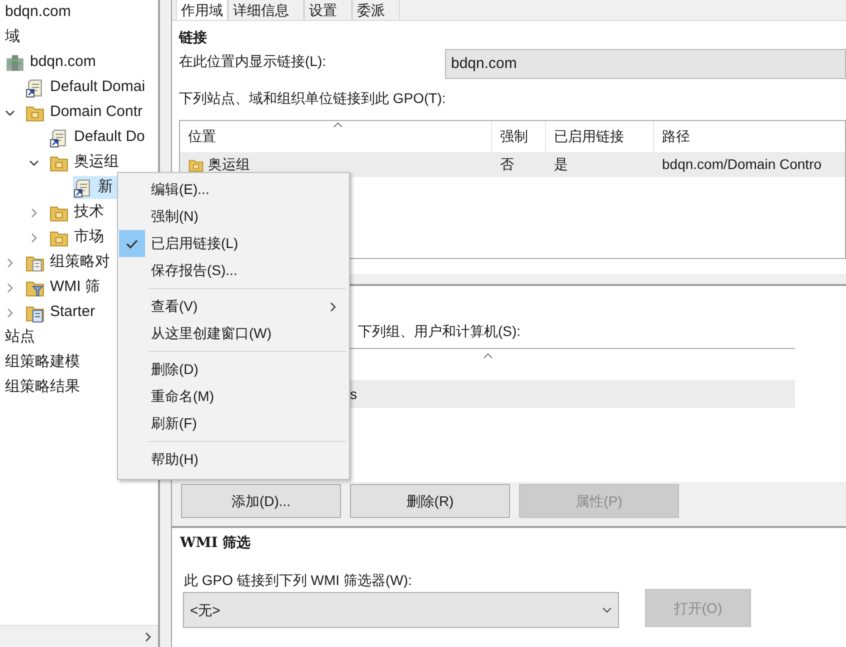  Describe the element at coordinates (193, 37) in the screenshot. I see `section-heading: 链接` at that location.